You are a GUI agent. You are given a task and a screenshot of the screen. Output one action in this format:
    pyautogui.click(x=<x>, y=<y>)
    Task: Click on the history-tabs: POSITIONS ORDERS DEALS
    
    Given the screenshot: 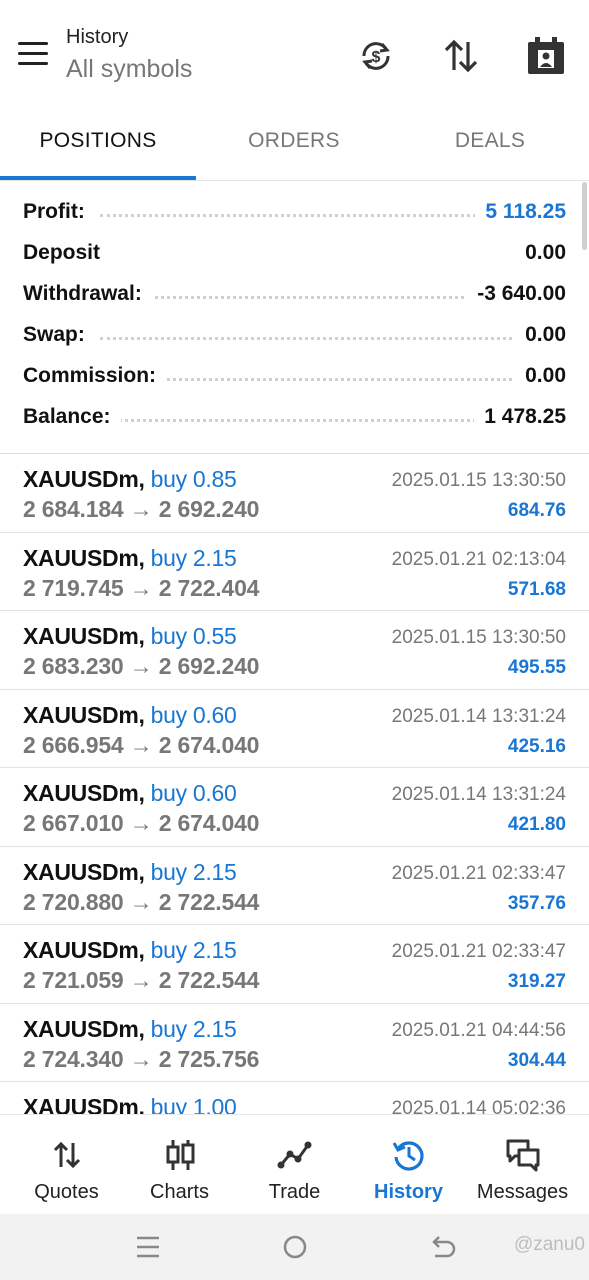 What is the action you would take?
    pyautogui.click(x=294, y=145)
    